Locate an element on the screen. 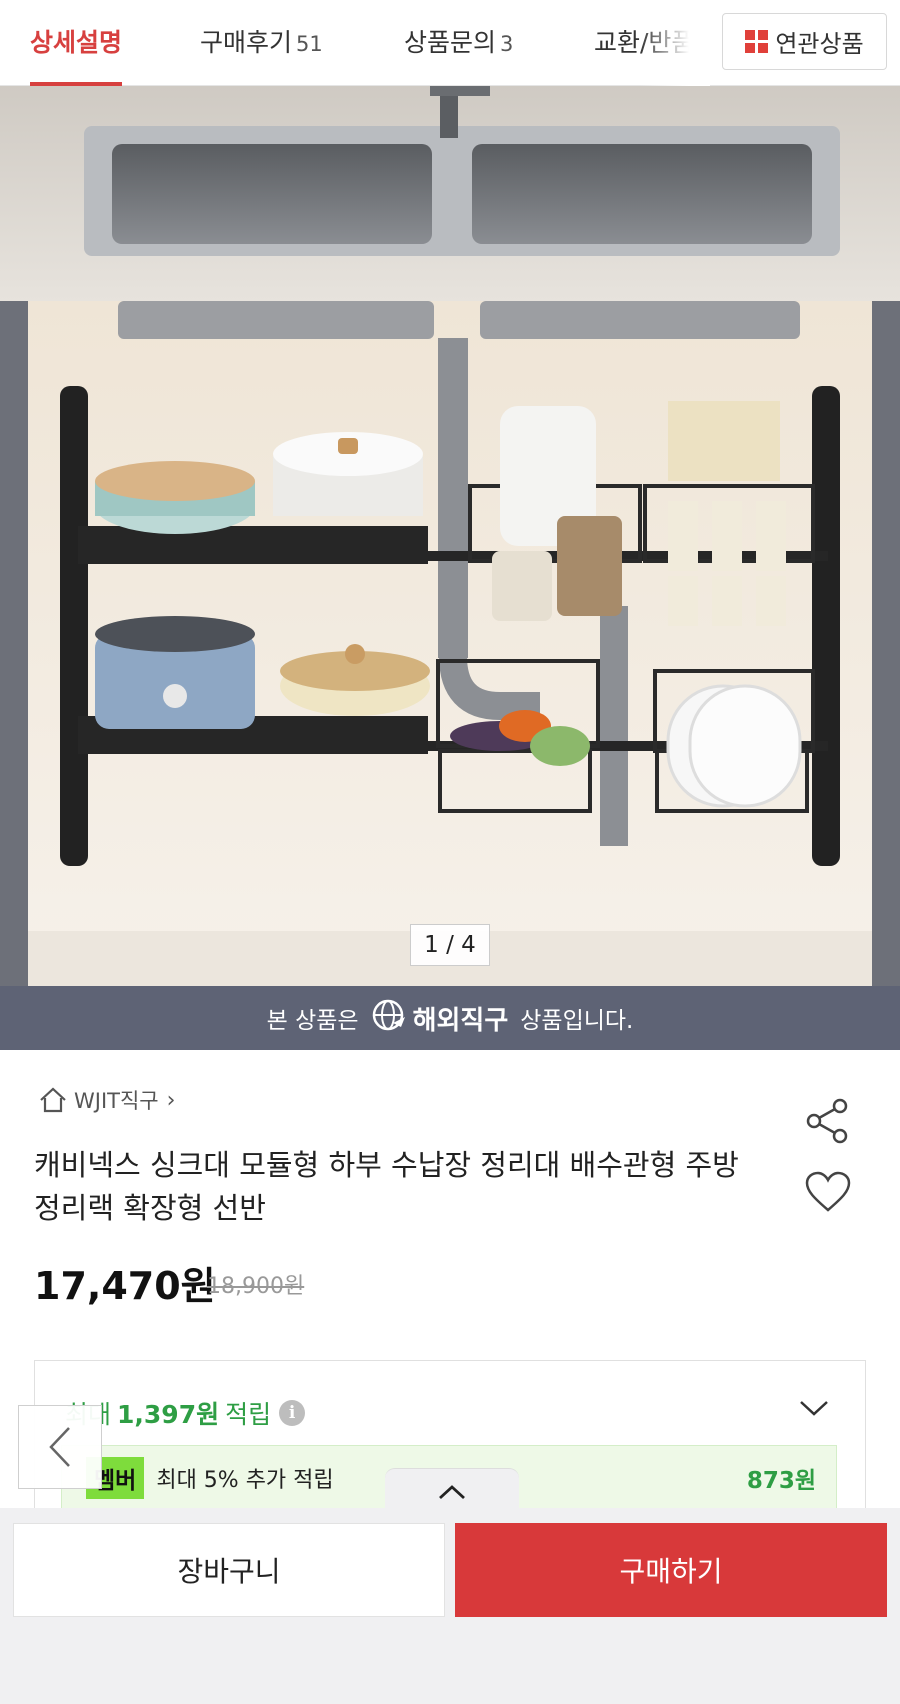 This screenshot has width=900, height=1704. tab-inquiries-label: 상품문의 is located at coordinates (450, 42).